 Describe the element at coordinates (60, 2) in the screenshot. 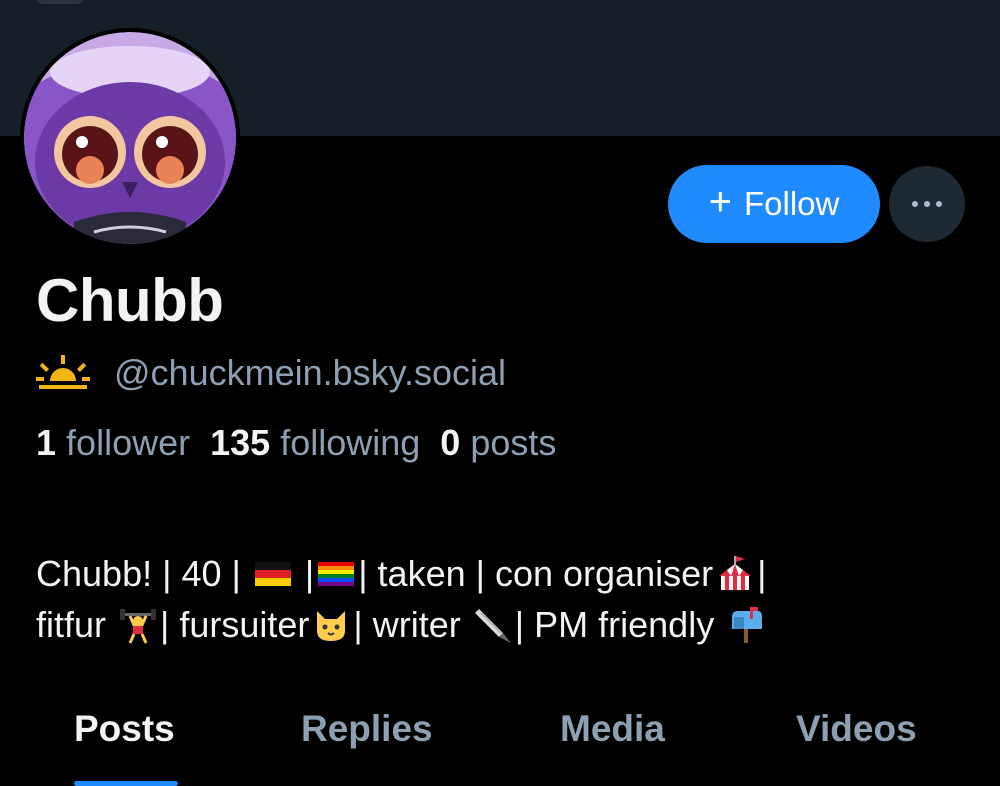

I see `back-button` at that location.